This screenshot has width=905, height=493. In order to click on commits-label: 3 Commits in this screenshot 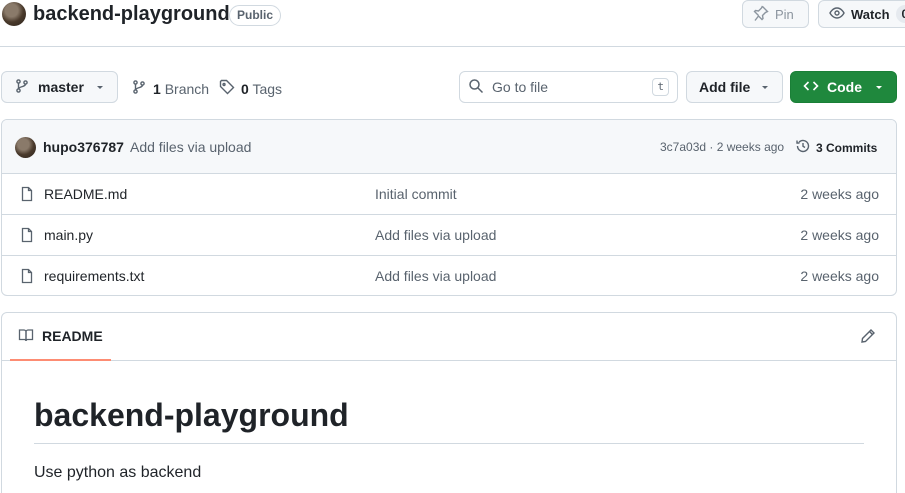, I will do `click(847, 147)`.